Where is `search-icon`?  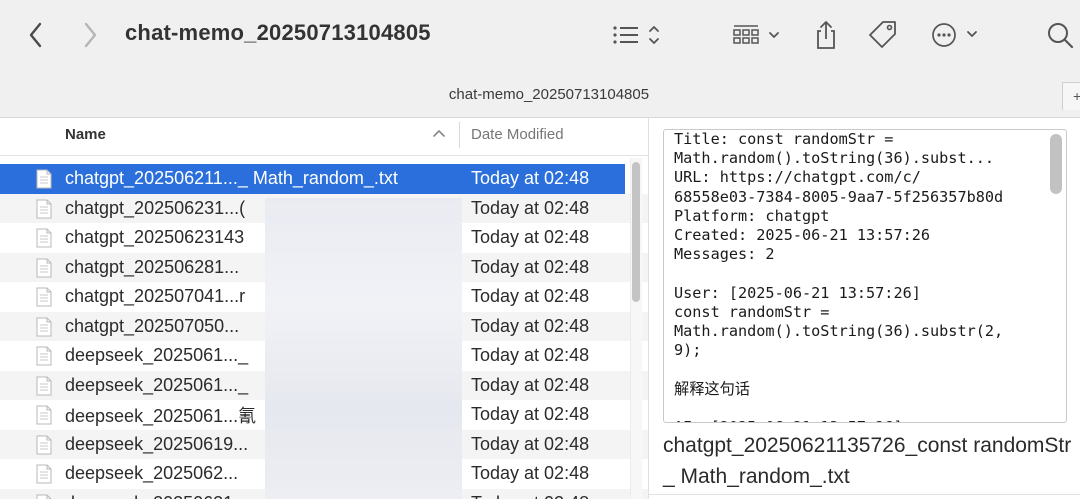 search-icon is located at coordinates (1060, 35).